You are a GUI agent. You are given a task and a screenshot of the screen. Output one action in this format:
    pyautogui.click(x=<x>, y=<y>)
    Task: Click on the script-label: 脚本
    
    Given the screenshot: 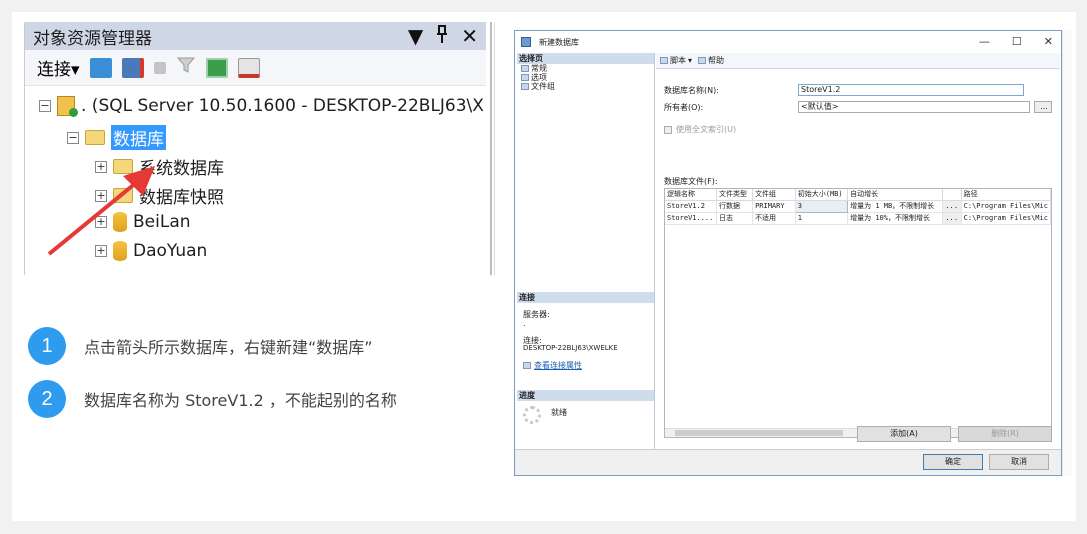 What is the action you would take?
    pyautogui.click(x=678, y=60)
    